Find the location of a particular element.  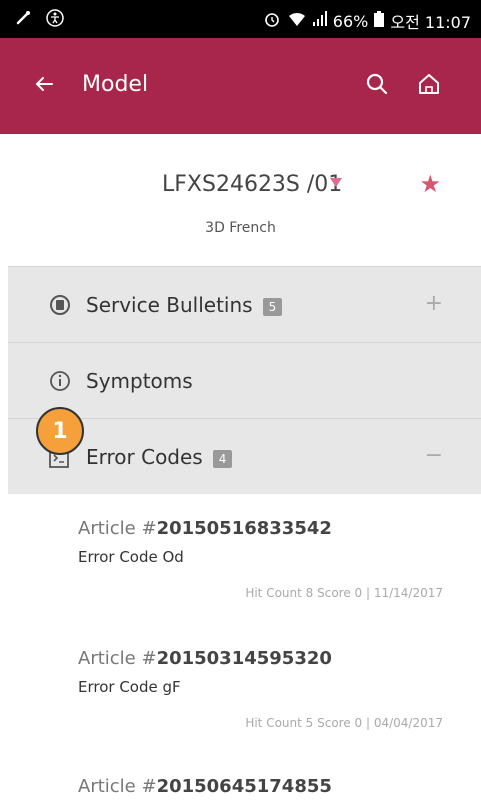

home-icon is located at coordinates (429, 84).